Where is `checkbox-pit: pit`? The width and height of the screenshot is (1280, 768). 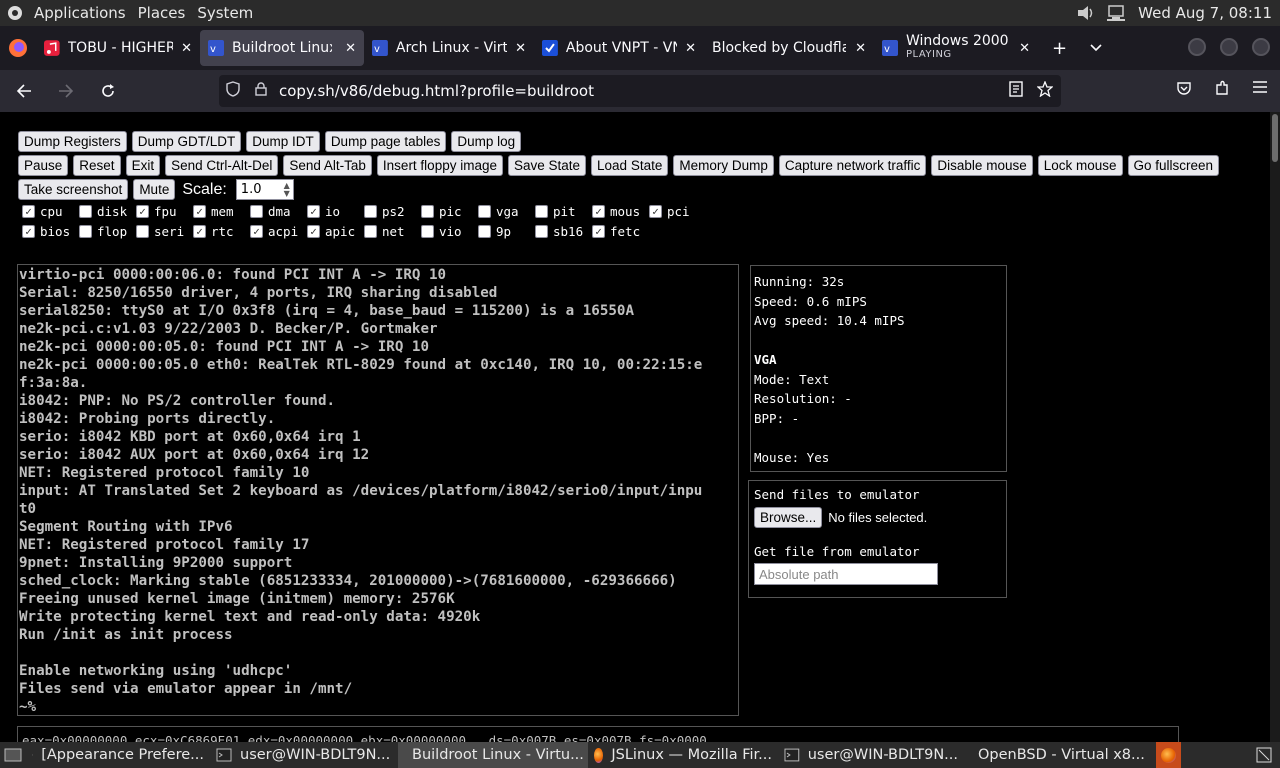 checkbox-pit: pit is located at coordinates (563, 211).